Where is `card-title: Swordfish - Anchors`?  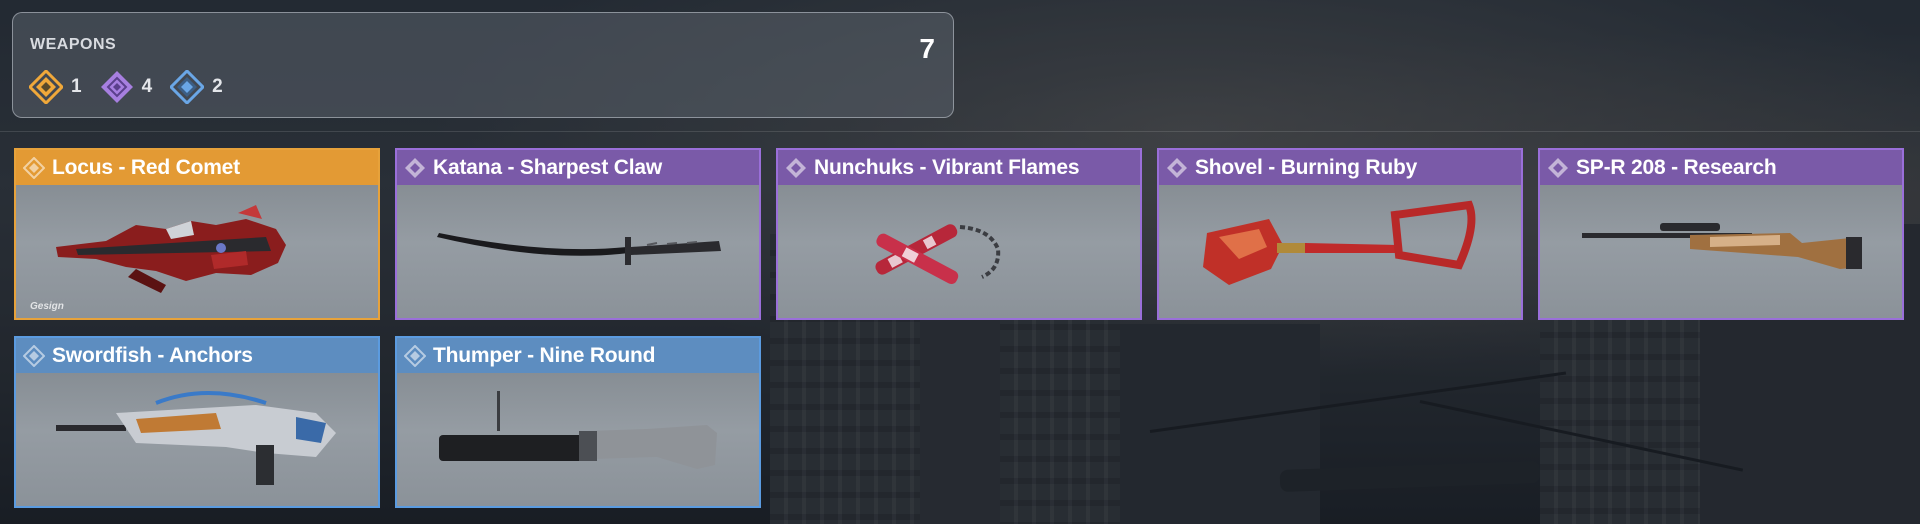 card-title: Swordfish - Anchors is located at coordinates (152, 355).